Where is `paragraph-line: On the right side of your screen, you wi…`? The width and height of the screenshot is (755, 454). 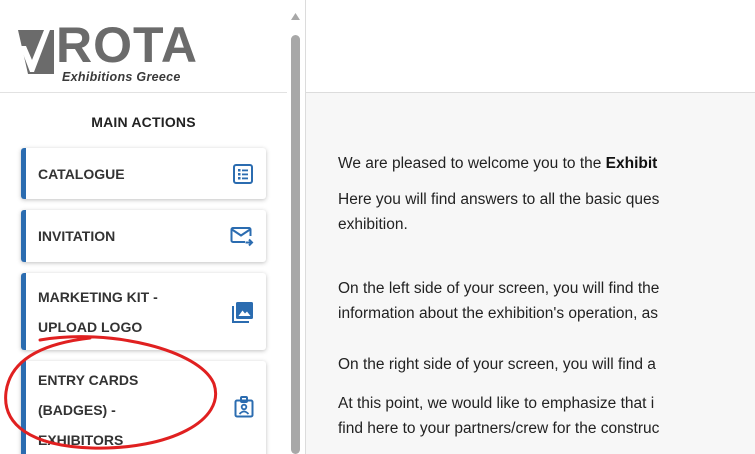 paragraph-line: On the right side of your screen, you wi… is located at coordinates (497, 364).